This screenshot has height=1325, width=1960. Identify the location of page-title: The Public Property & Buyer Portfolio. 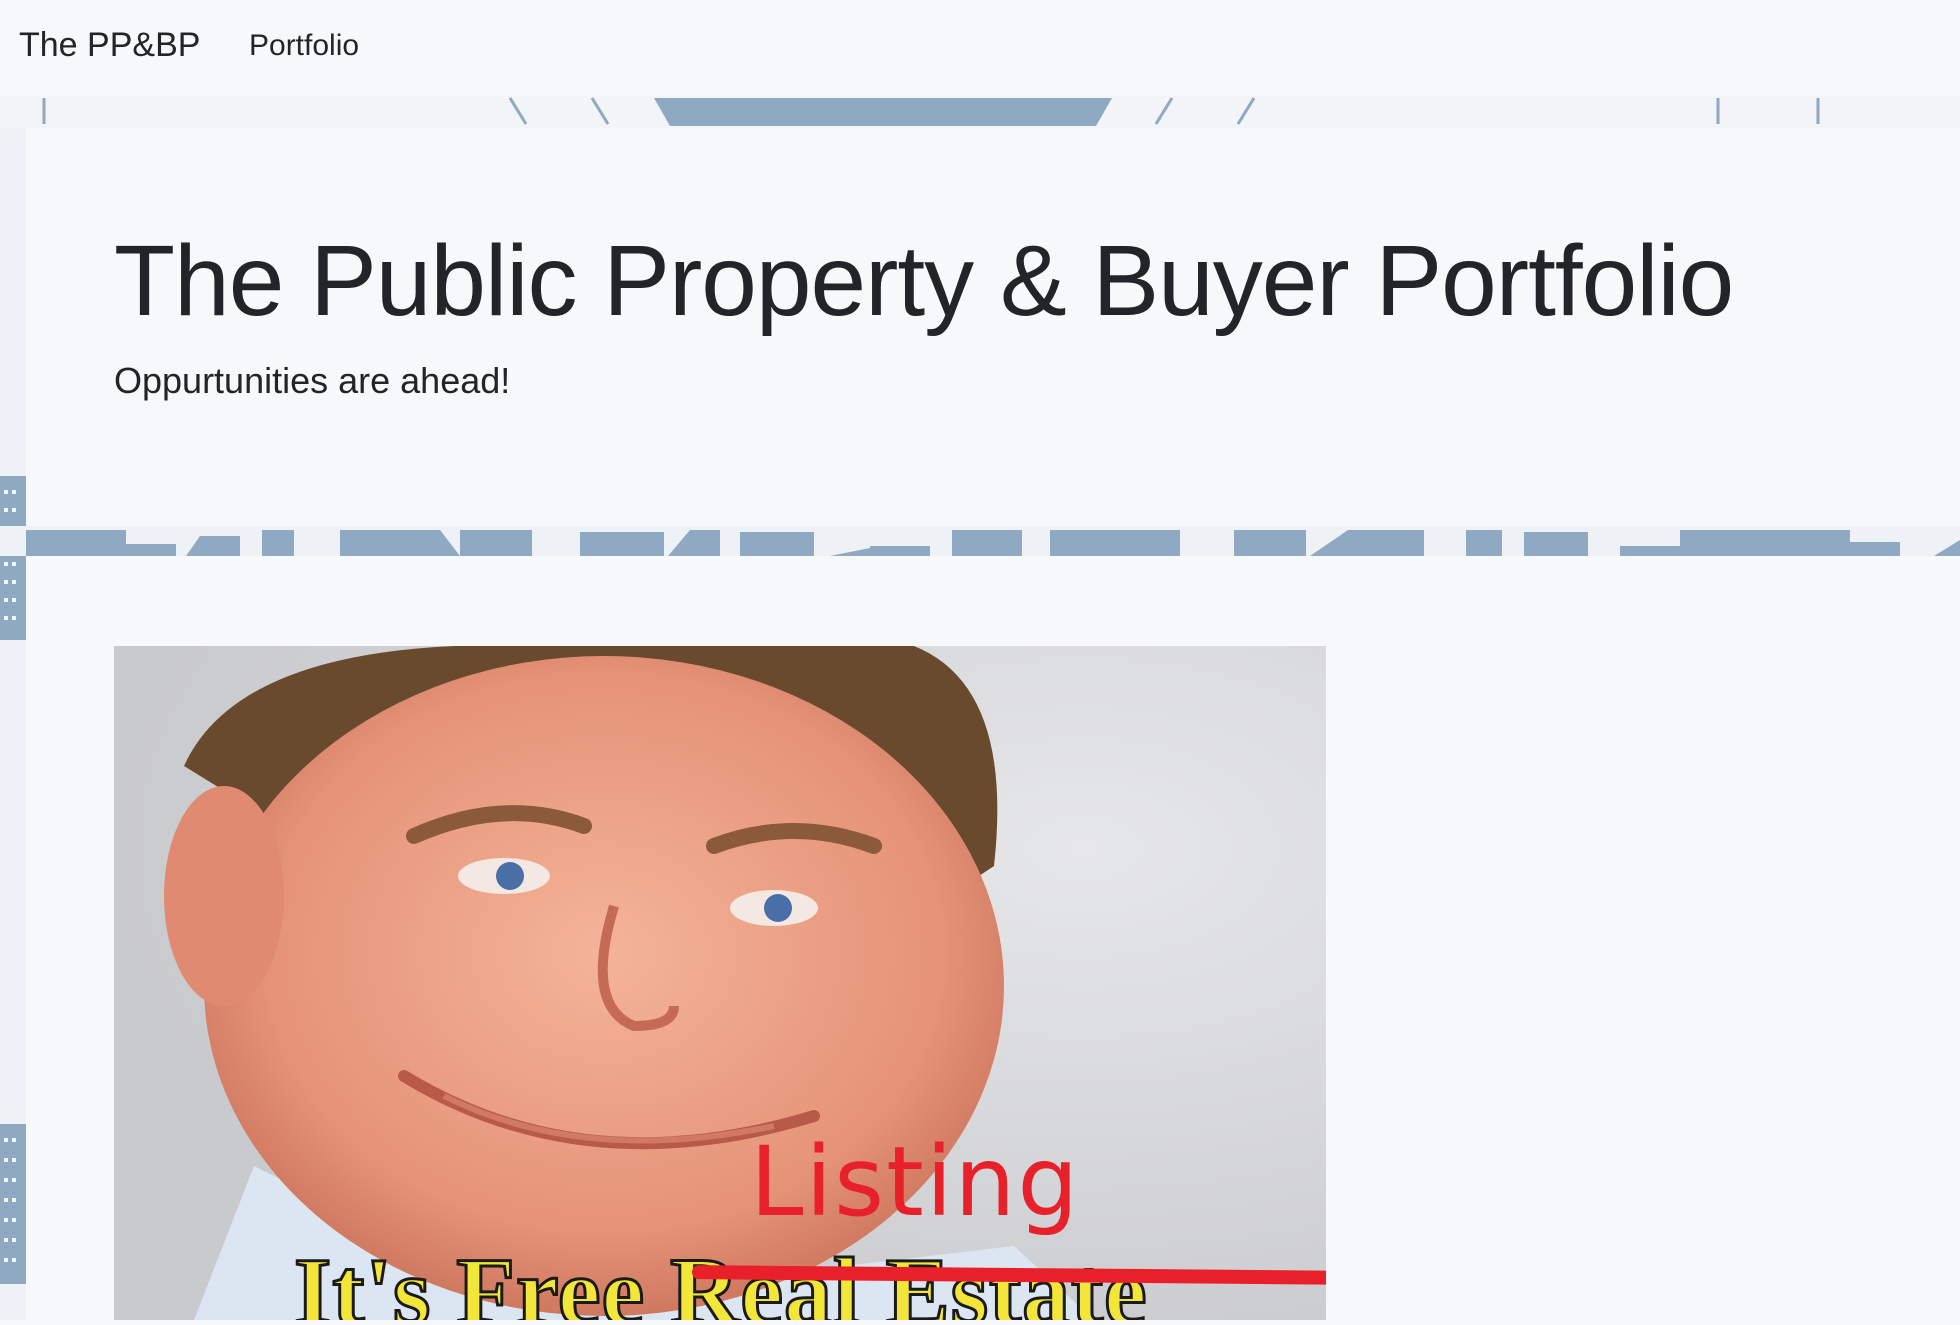
(924, 281).